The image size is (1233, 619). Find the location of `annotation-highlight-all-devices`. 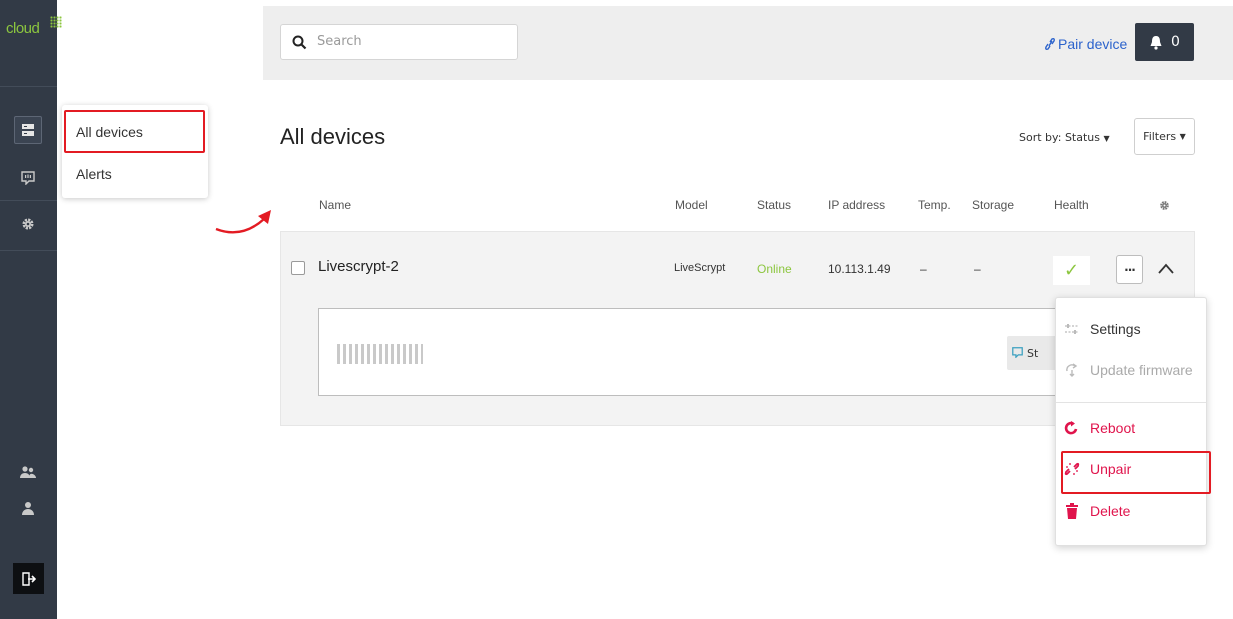

annotation-highlight-all-devices is located at coordinates (134, 131).